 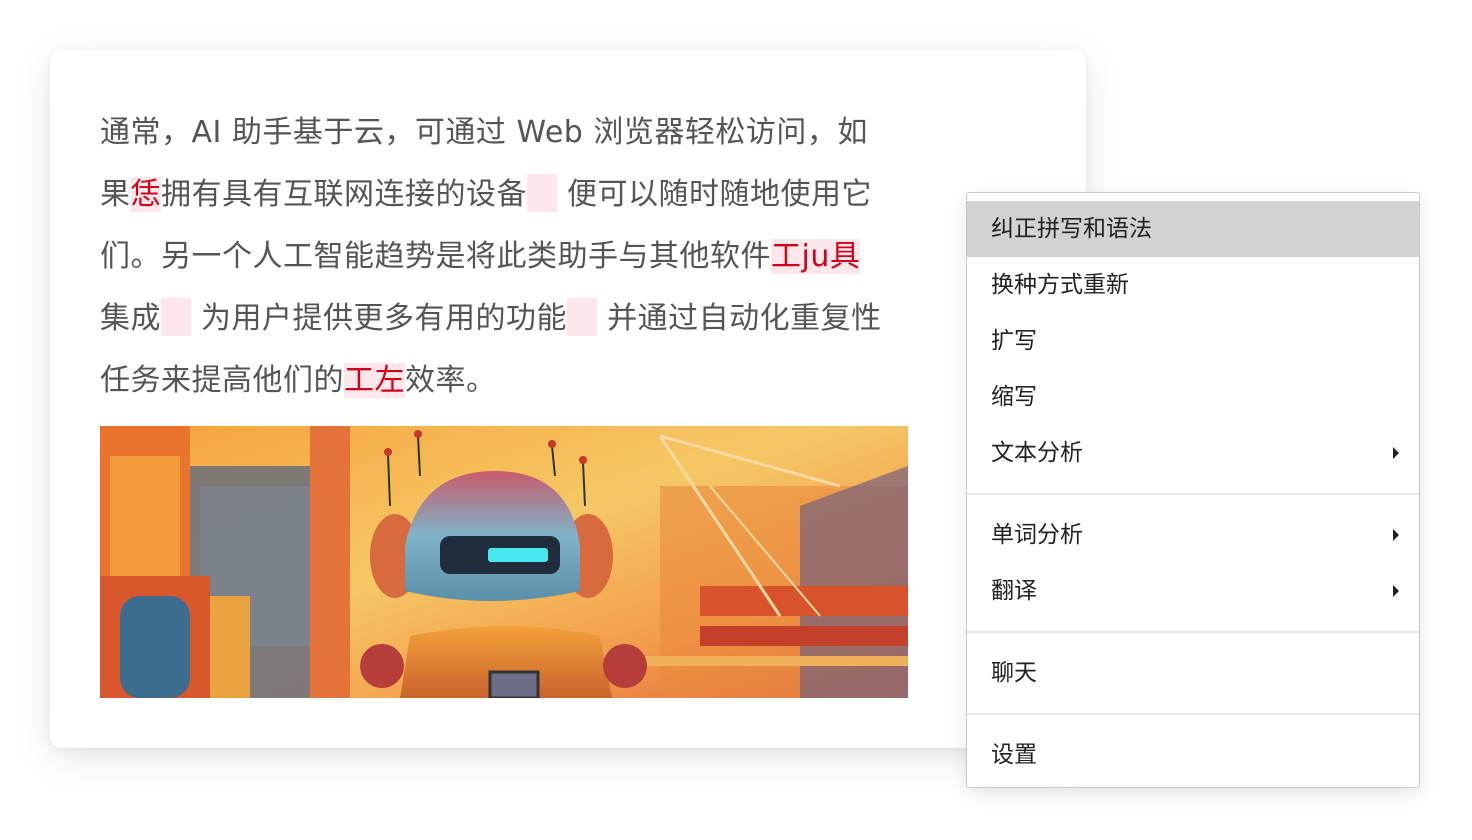 I want to click on menu-item-label: 缩写, so click(x=1014, y=397).